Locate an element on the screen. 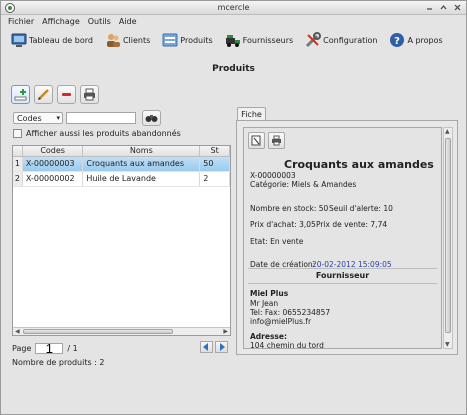 The image size is (467, 415). column-header-noms: Noms is located at coordinates (142, 151).